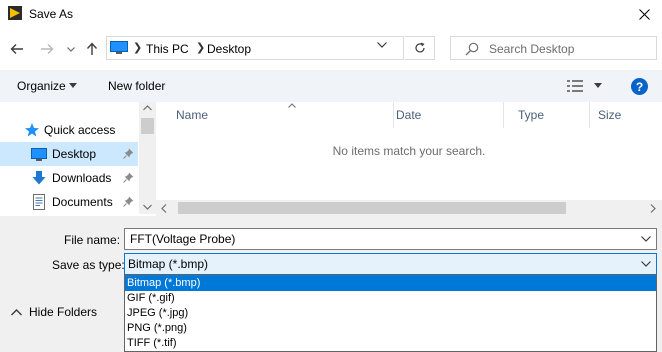 Image resolution: width=662 pixels, height=352 pixels. Describe the element at coordinates (16, 312) in the screenshot. I see `chevron-up-icon` at that location.